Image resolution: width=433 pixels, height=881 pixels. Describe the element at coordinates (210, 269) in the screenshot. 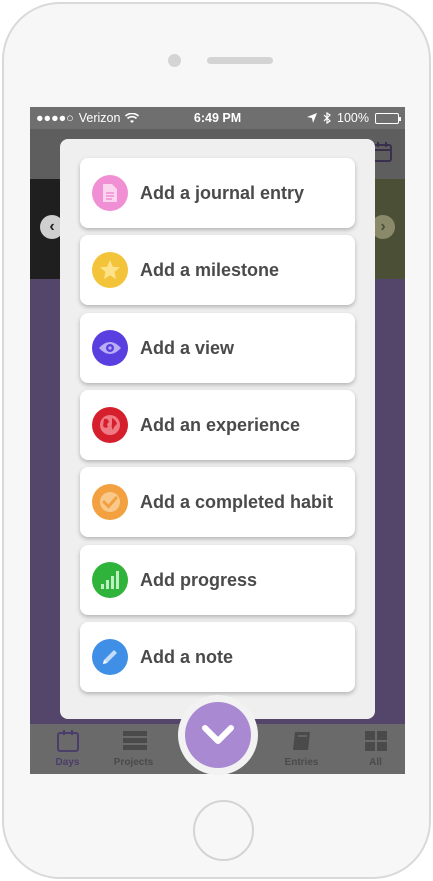

I see `add-milestone-label: Add a milestone` at that location.